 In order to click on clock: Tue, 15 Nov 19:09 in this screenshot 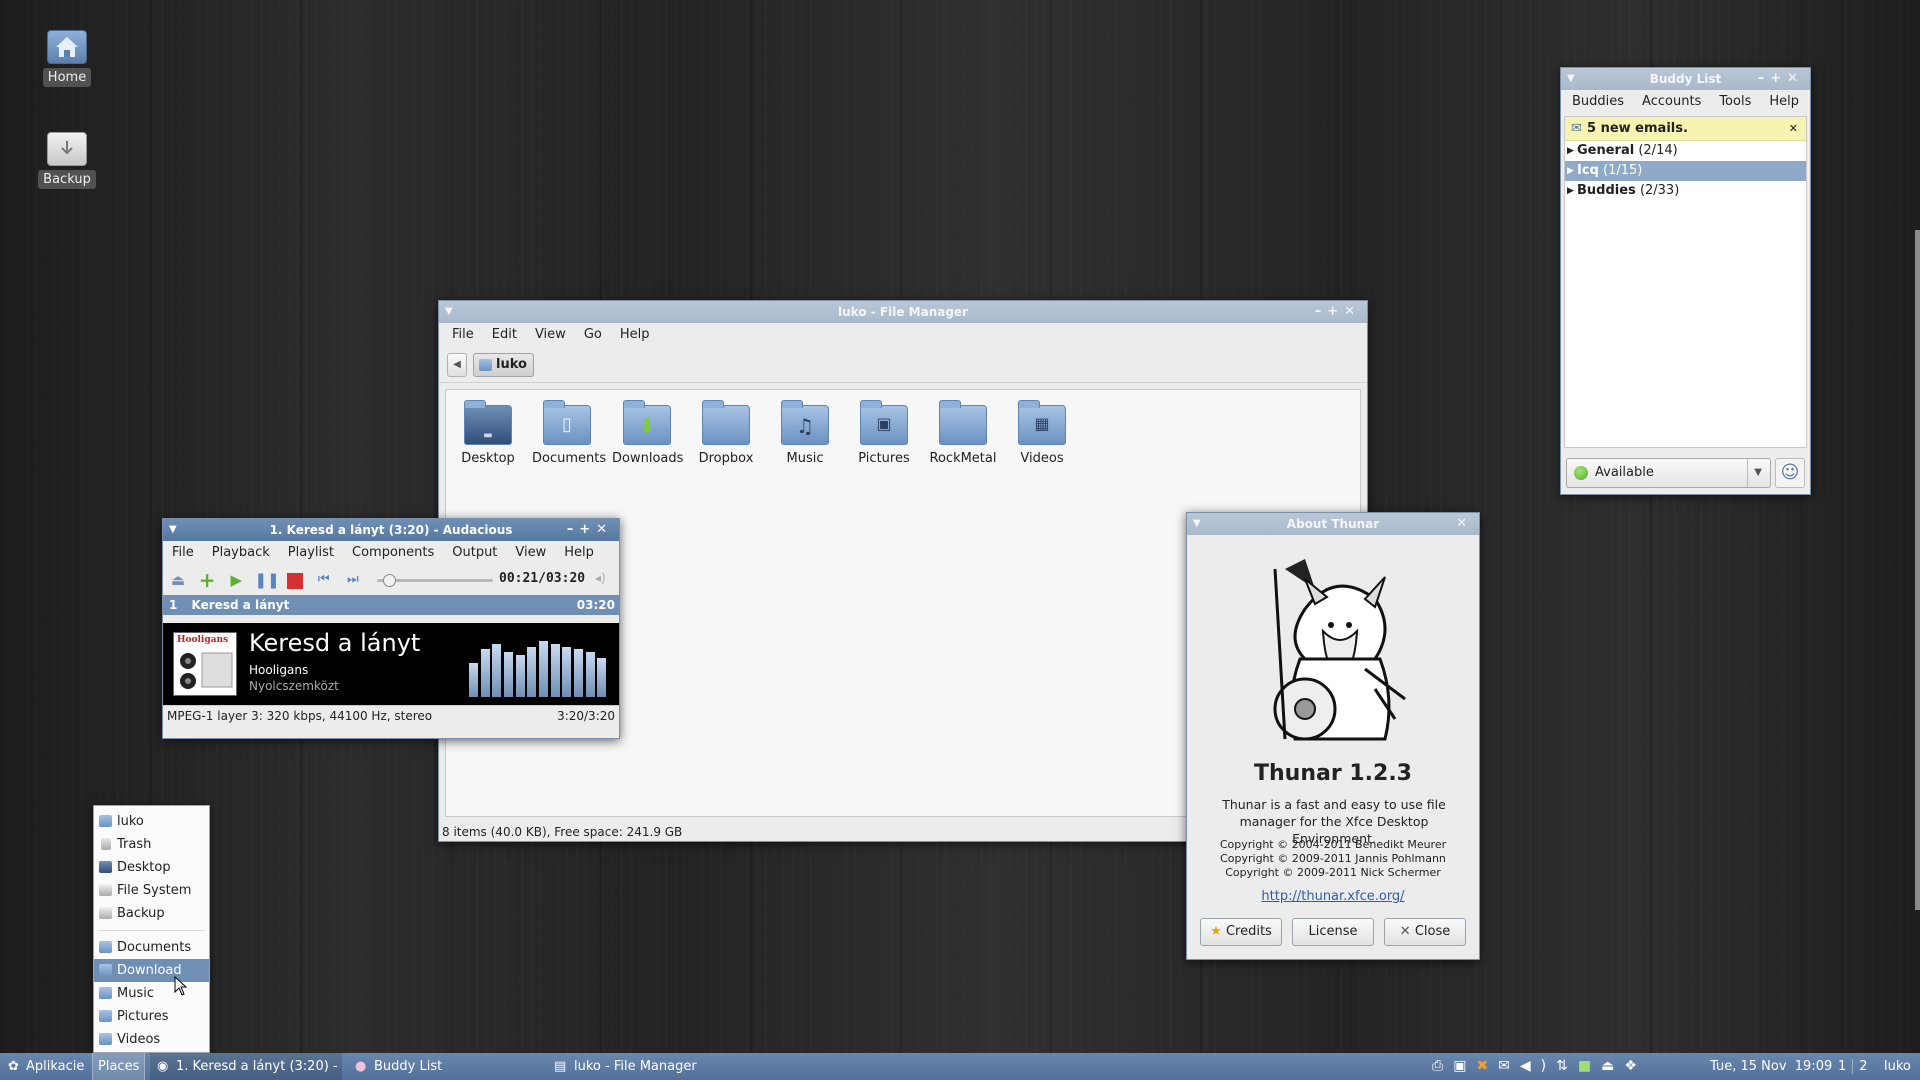, I will do `click(1771, 1066)`.